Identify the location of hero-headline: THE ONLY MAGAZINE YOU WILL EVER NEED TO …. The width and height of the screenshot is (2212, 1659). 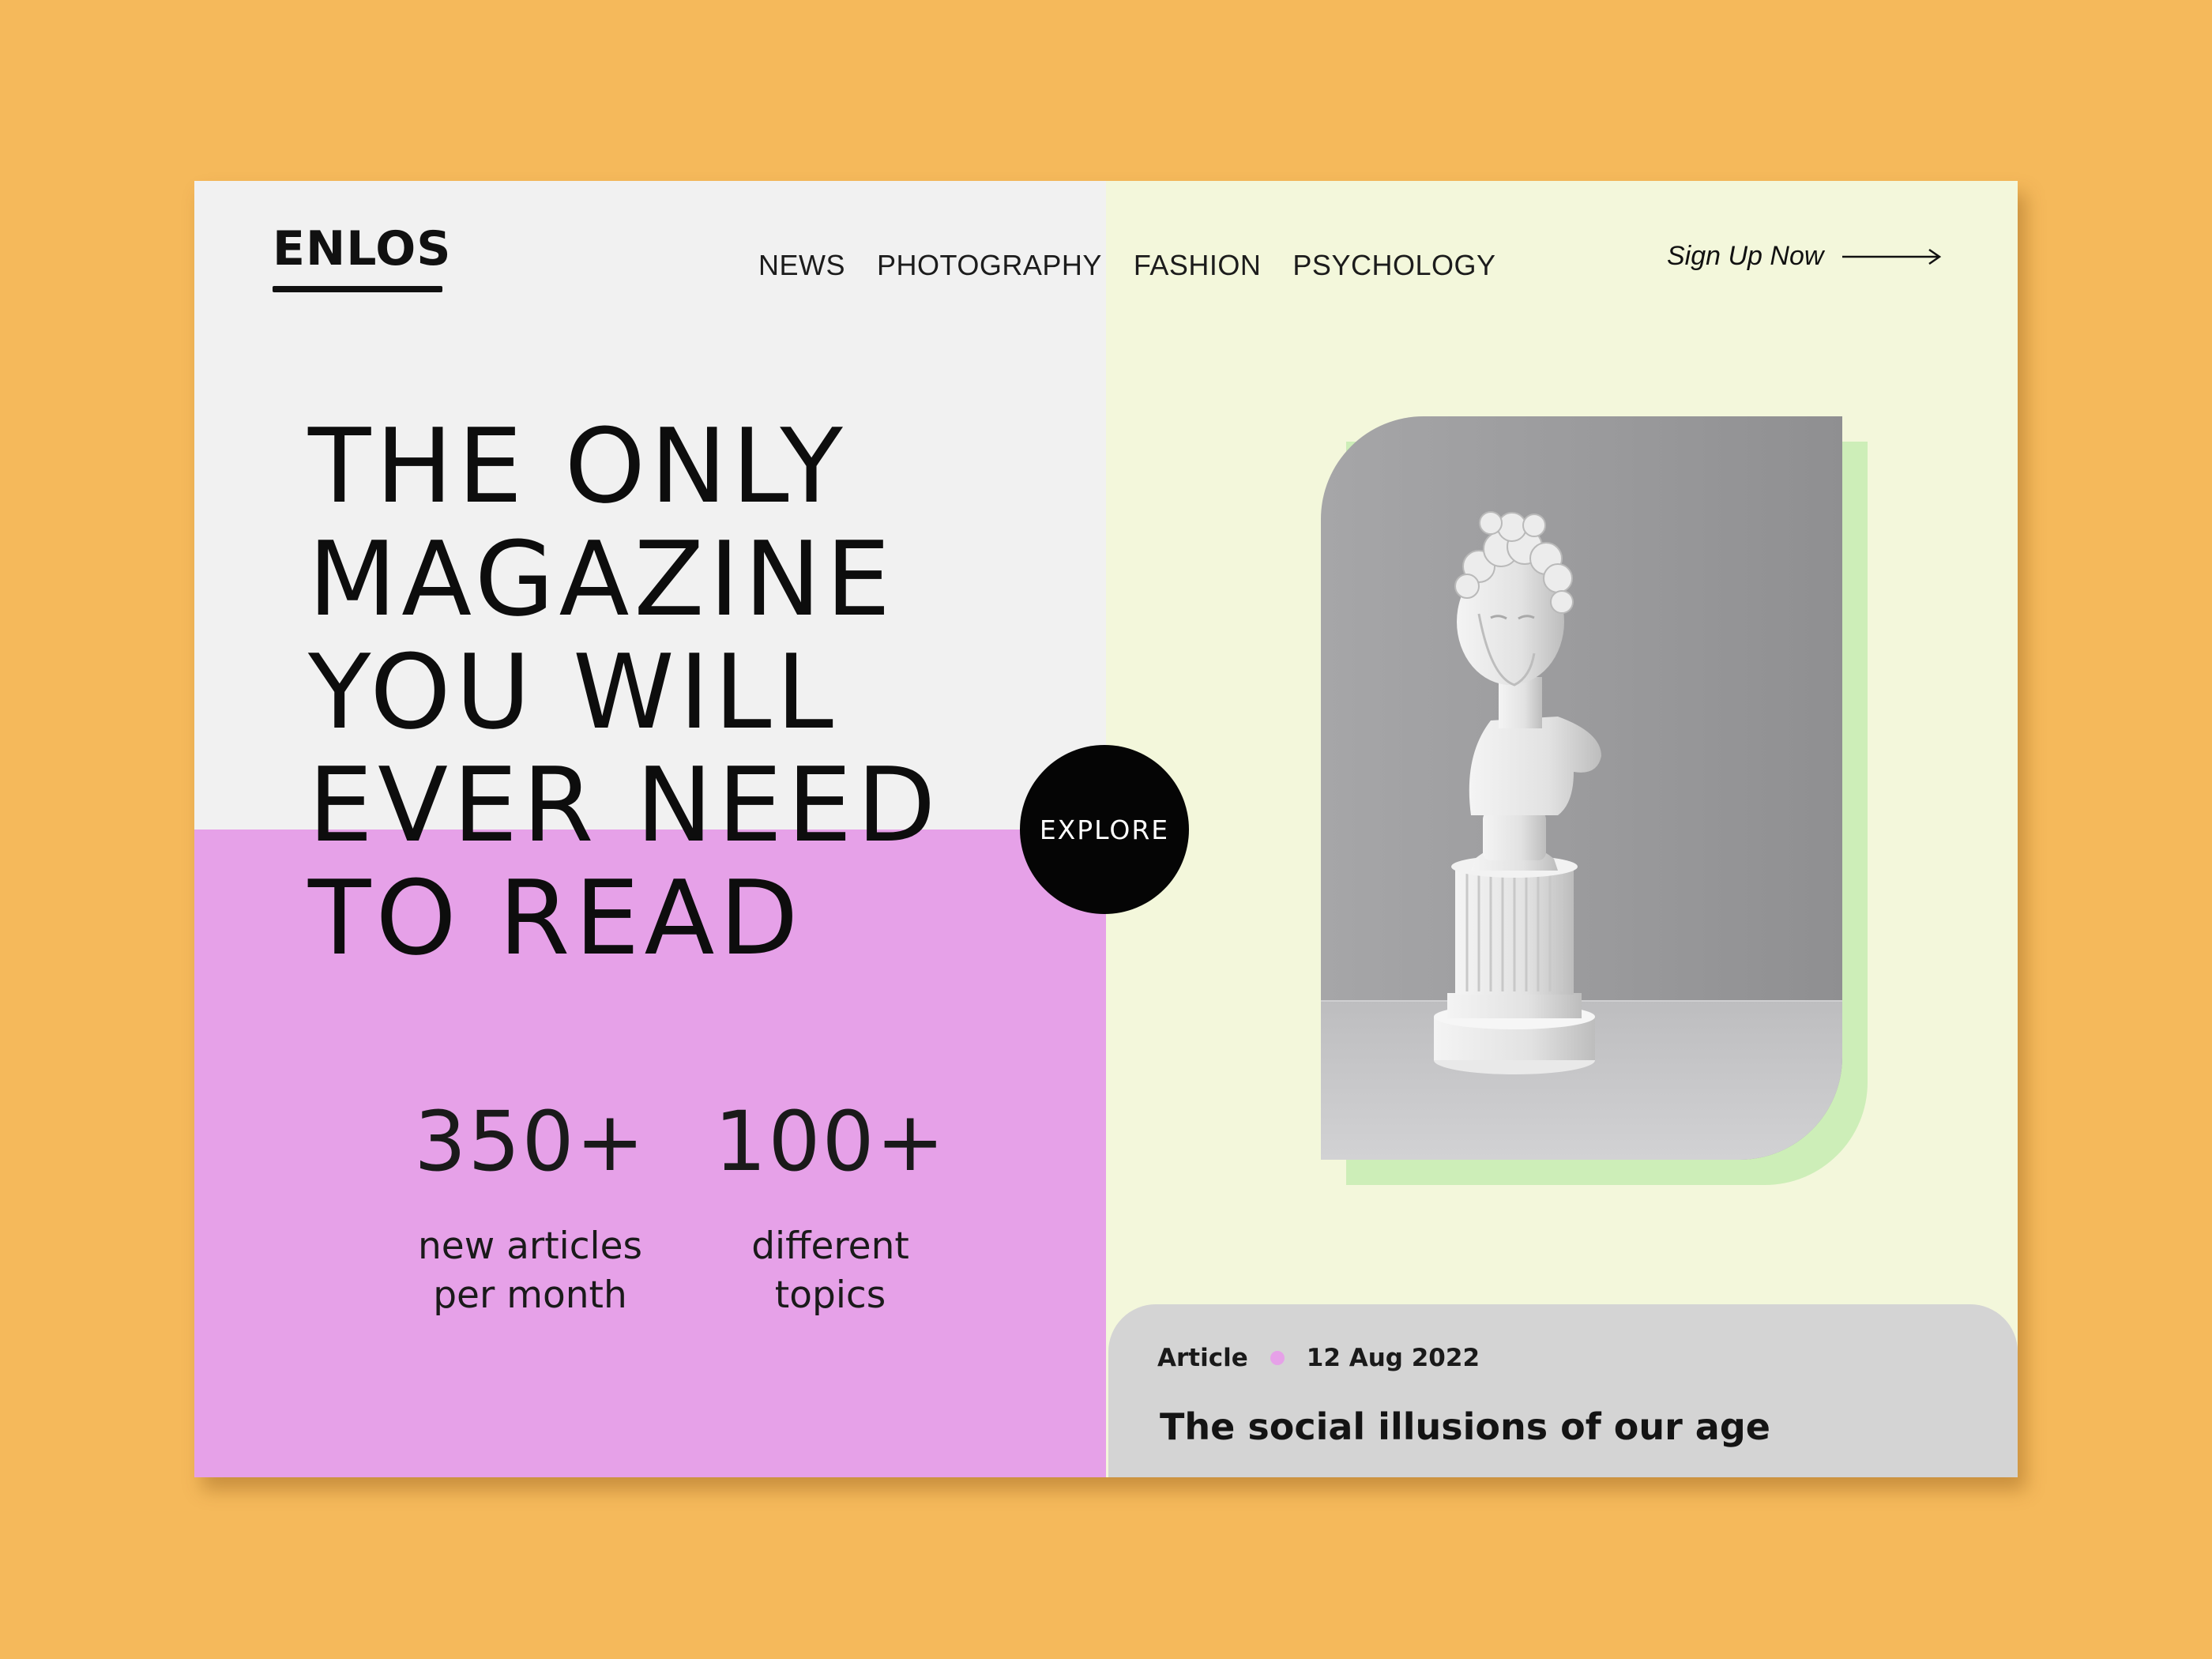
(624, 693).